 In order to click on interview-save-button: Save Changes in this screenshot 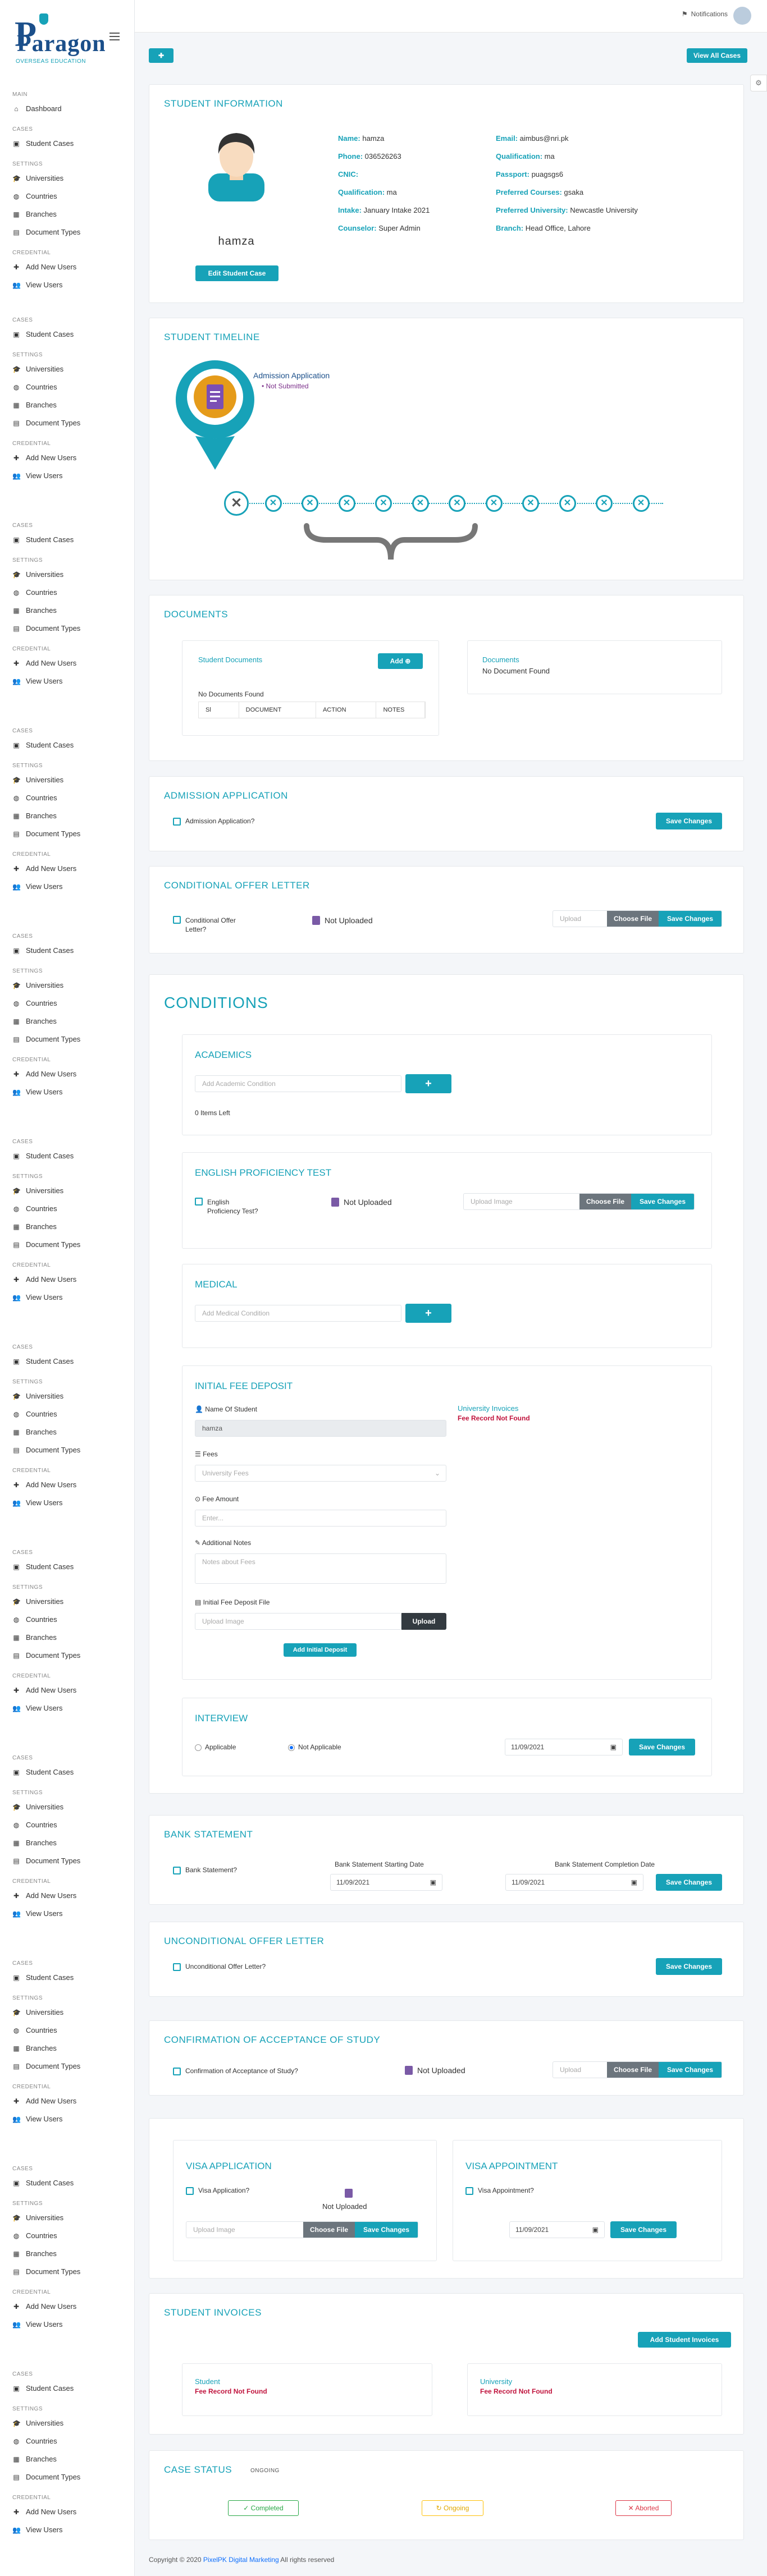, I will do `click(662, 1747)`.